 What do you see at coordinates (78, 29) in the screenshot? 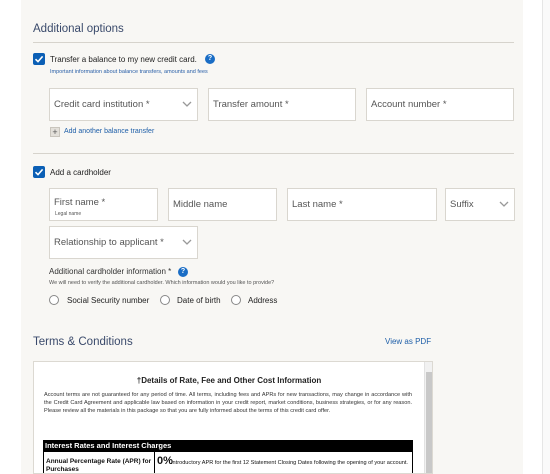
I see `additional-options-heading: Additional options` at bounding box center [78, 29].